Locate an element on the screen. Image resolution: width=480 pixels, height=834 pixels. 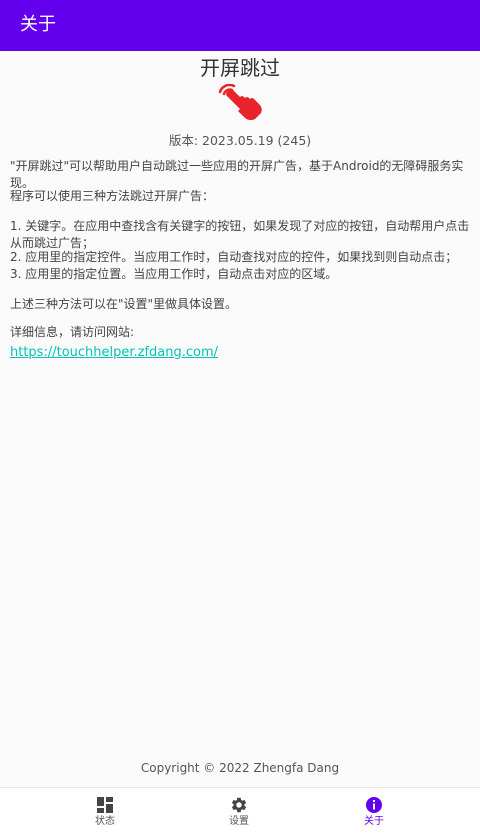
method-item: 2. 应用里的指定控件。当应用工作时，自动查找对应的控件，如果找到则自动点击； is located at coordinates (234, 257).